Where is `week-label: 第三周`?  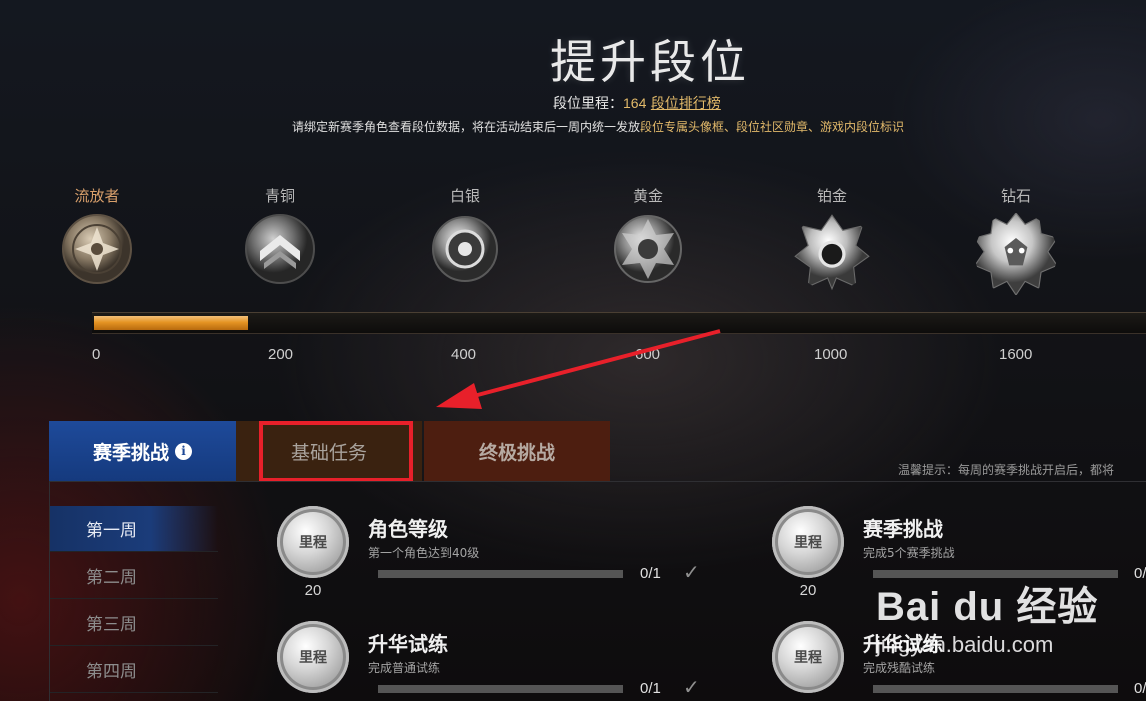 week-label: 第三周 is located at coordinates (111, 625).